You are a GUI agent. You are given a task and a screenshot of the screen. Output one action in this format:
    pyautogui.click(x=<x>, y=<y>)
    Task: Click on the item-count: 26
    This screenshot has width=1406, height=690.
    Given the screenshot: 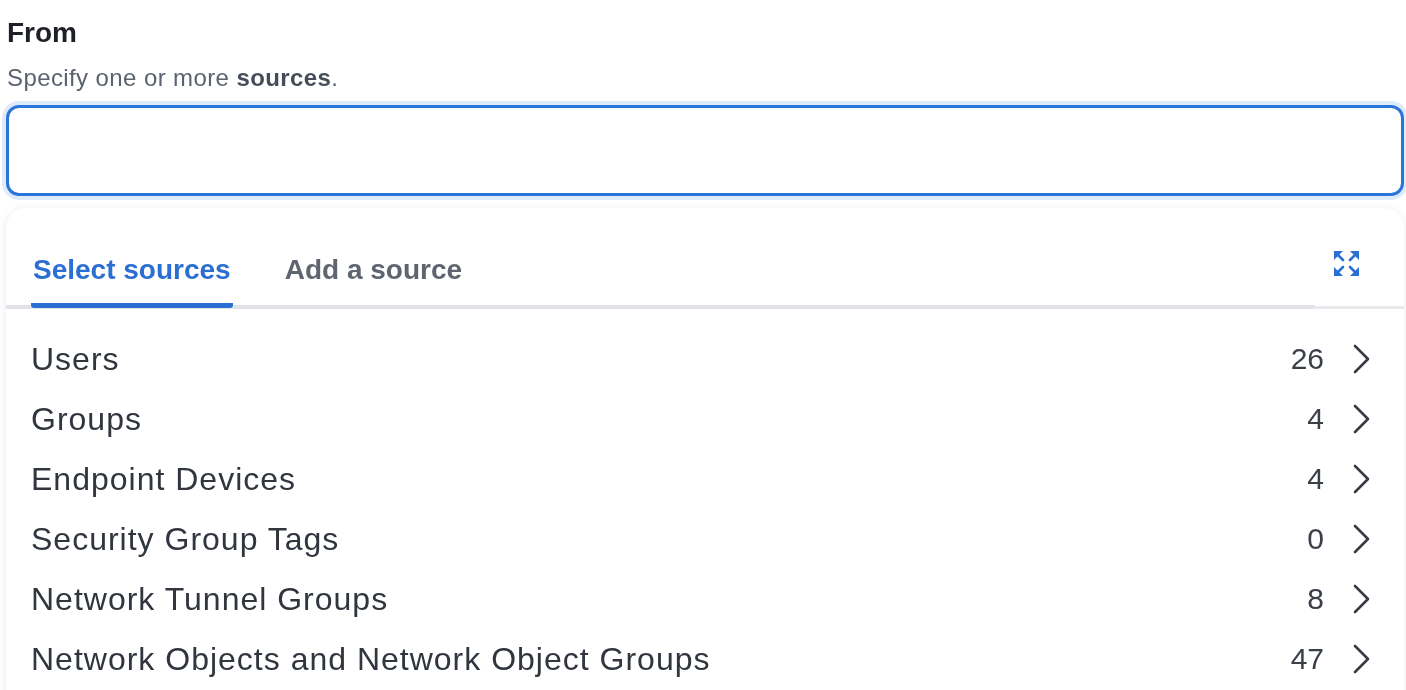 What is the action you would take?
    pyautogui.click(x=1307, y=359)
    